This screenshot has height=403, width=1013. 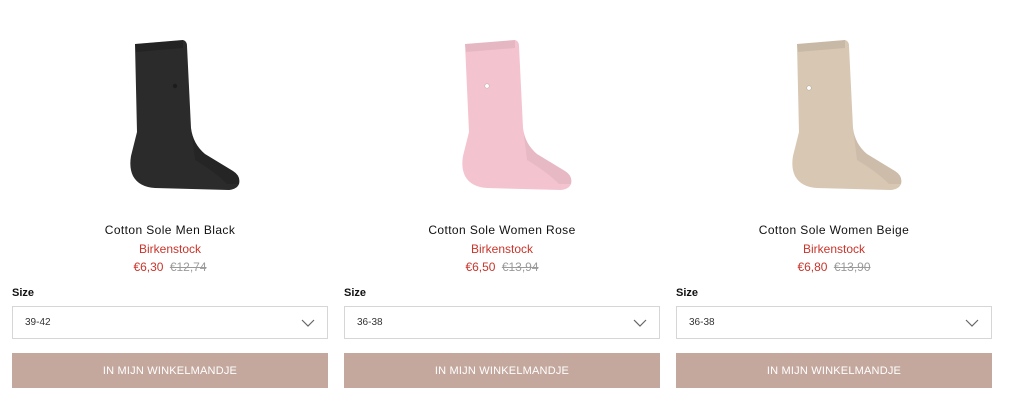 I want to click on product-prices: €6,50 €13,94, so click(x=502, y=267).